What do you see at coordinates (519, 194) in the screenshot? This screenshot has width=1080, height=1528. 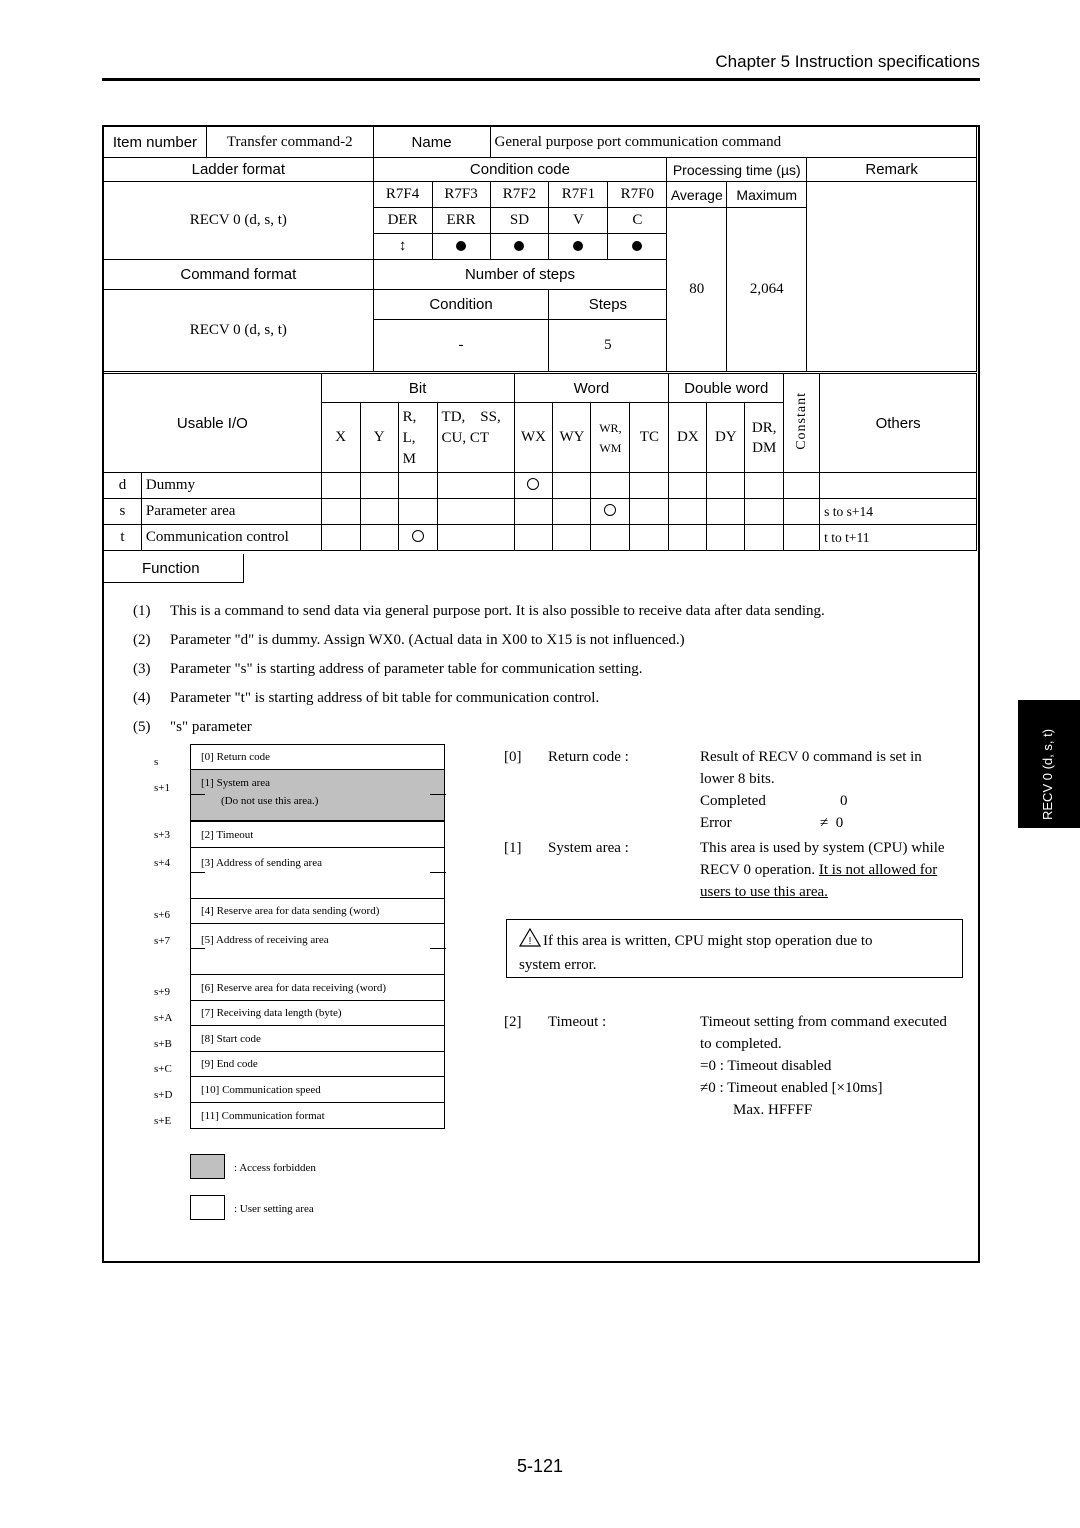 I see `condition-register: R7F2` at bounding box center [519, 194].